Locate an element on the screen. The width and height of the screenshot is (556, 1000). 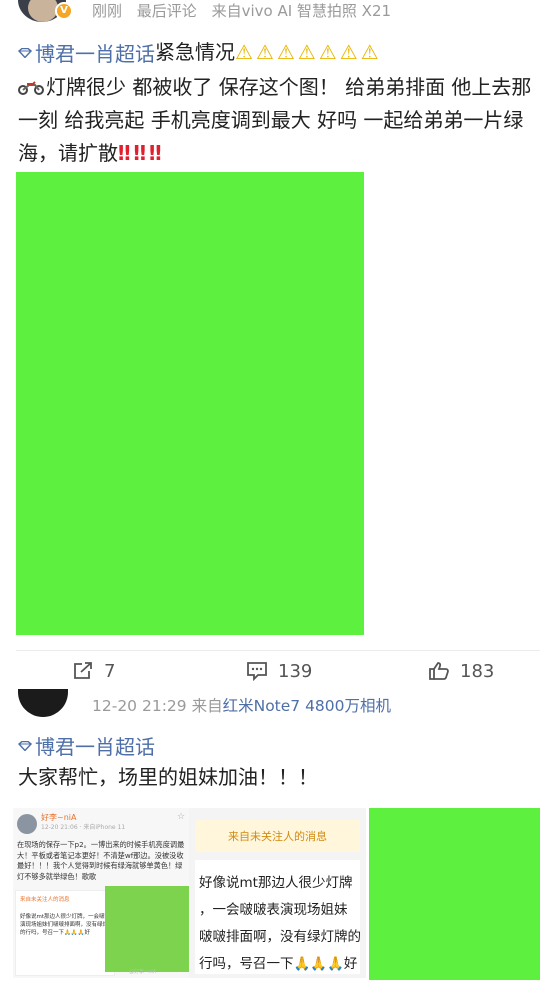
repost-button: 7 is located at coordinates (93, 671).